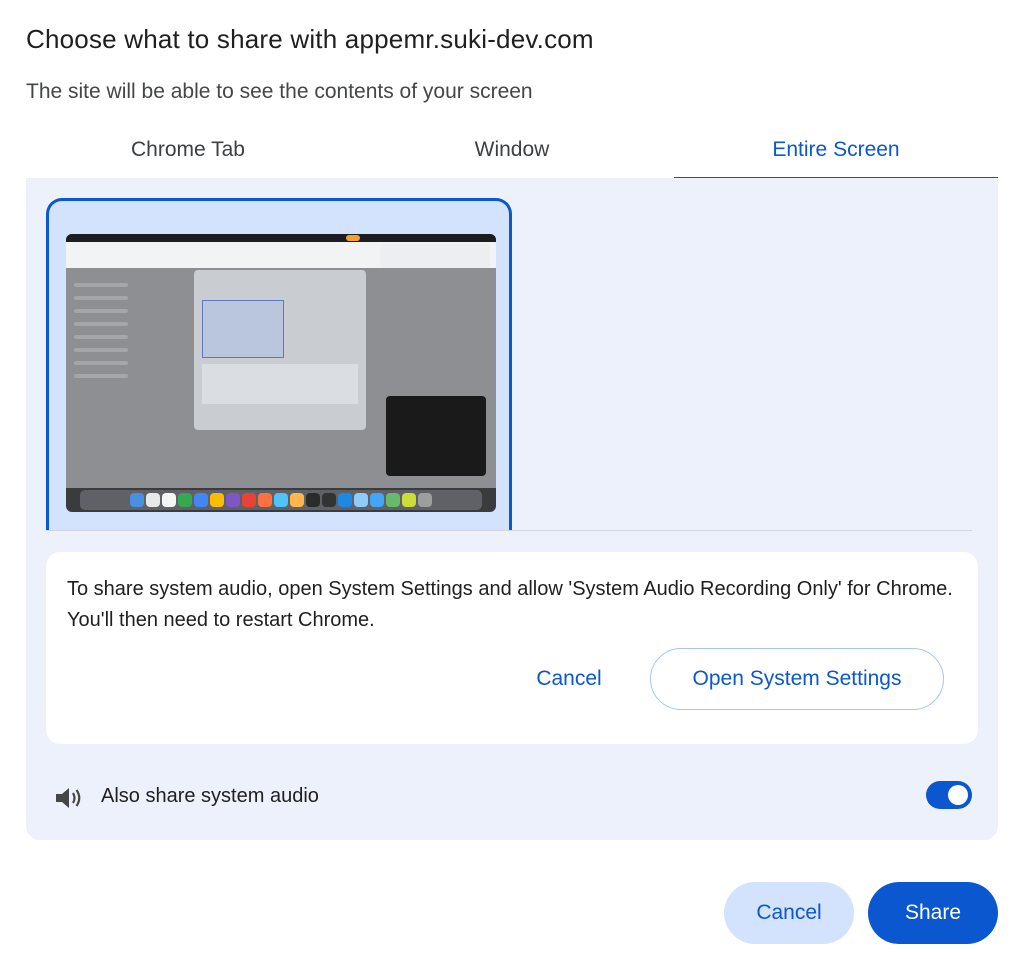  What do you see at coordinates (797, 679) in the screenshot?
I see `open-system-settings-button: Open System Settings` at bounding box center [797, 679].